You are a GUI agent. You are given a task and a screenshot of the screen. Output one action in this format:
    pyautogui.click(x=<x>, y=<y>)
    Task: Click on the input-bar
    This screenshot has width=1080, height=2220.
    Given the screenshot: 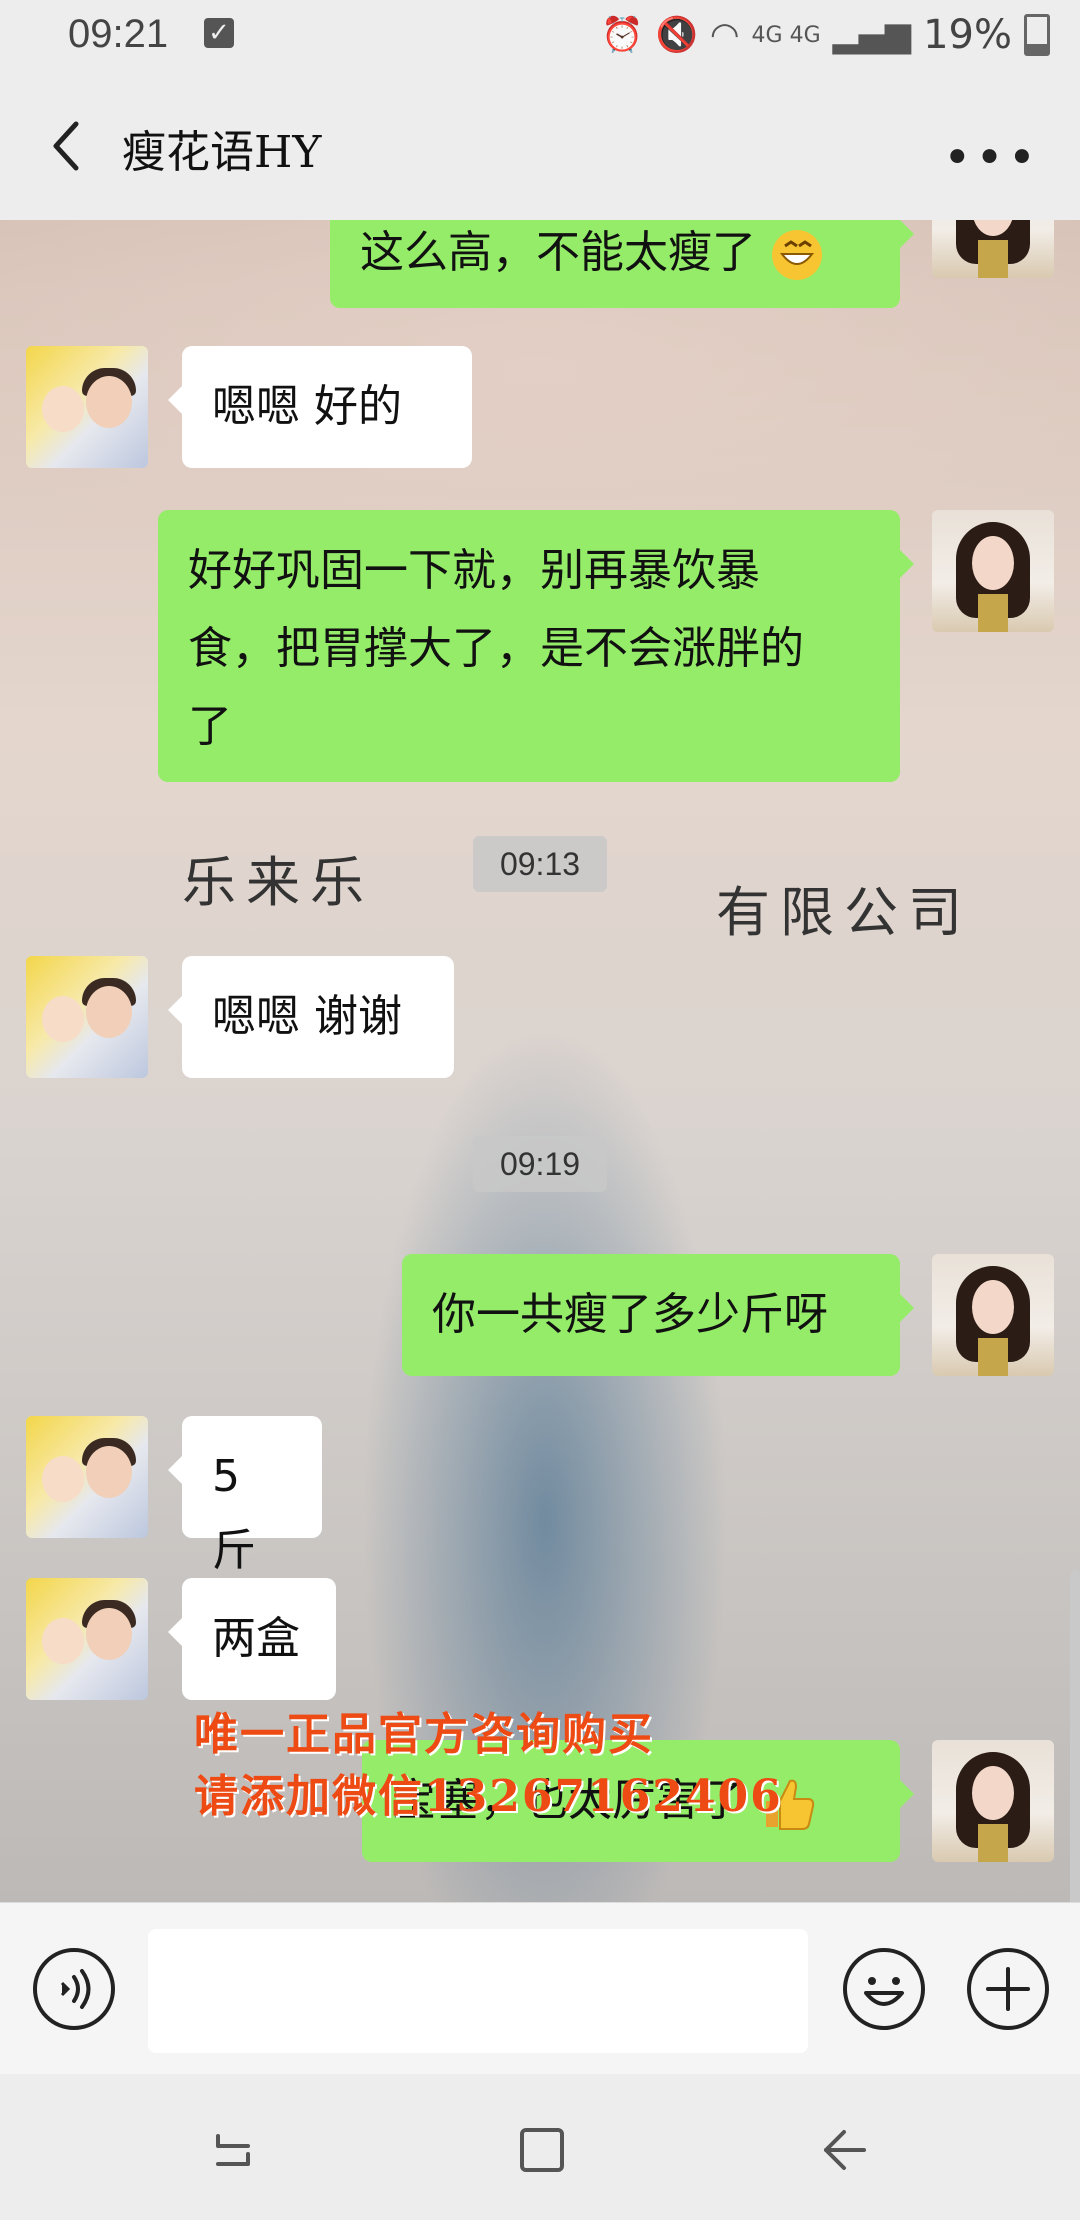 What is the action you would take?
    pyautogui.click(x=540, y=1988)
    